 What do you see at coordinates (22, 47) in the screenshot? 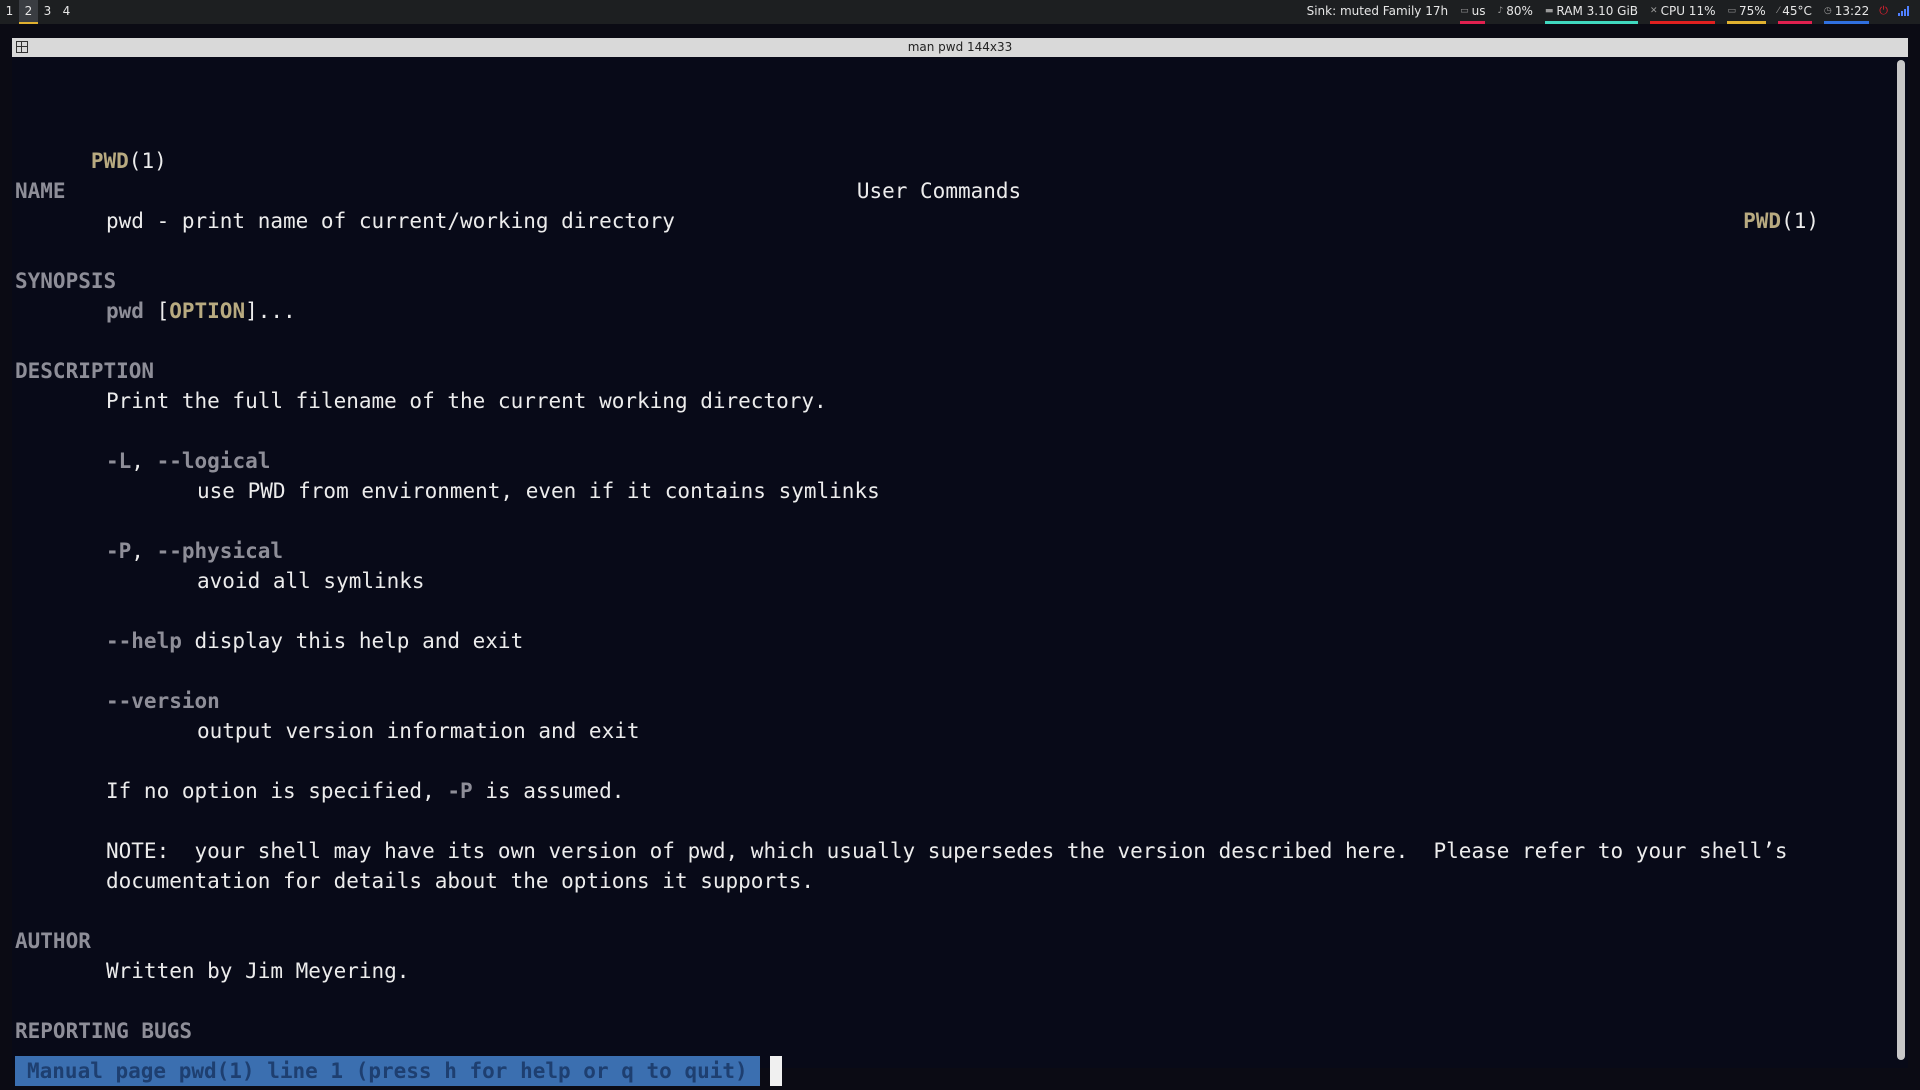
I see `tiling-layout-icon` at bounding box center [22, 47].